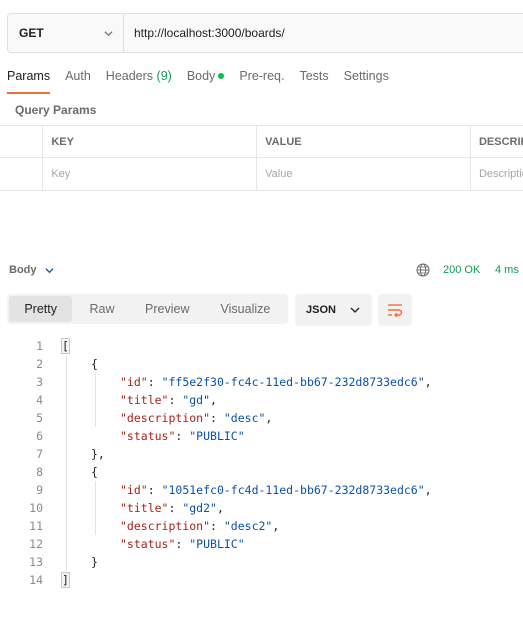 The image size is (523, 642). What do you see at coordinates (245, 309) in the screenshot?
I see `view-tab-visualize: Visualize` at bounding box center [245, 309].